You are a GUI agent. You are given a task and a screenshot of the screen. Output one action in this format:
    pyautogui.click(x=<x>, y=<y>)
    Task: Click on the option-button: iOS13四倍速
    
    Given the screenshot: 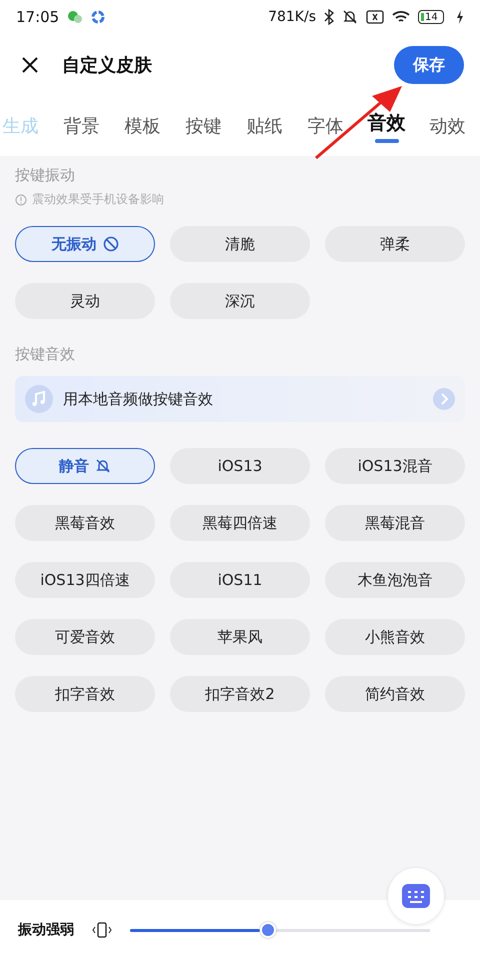 What is the action you would take?
    pyautogui.click(x=85, y=580)
    